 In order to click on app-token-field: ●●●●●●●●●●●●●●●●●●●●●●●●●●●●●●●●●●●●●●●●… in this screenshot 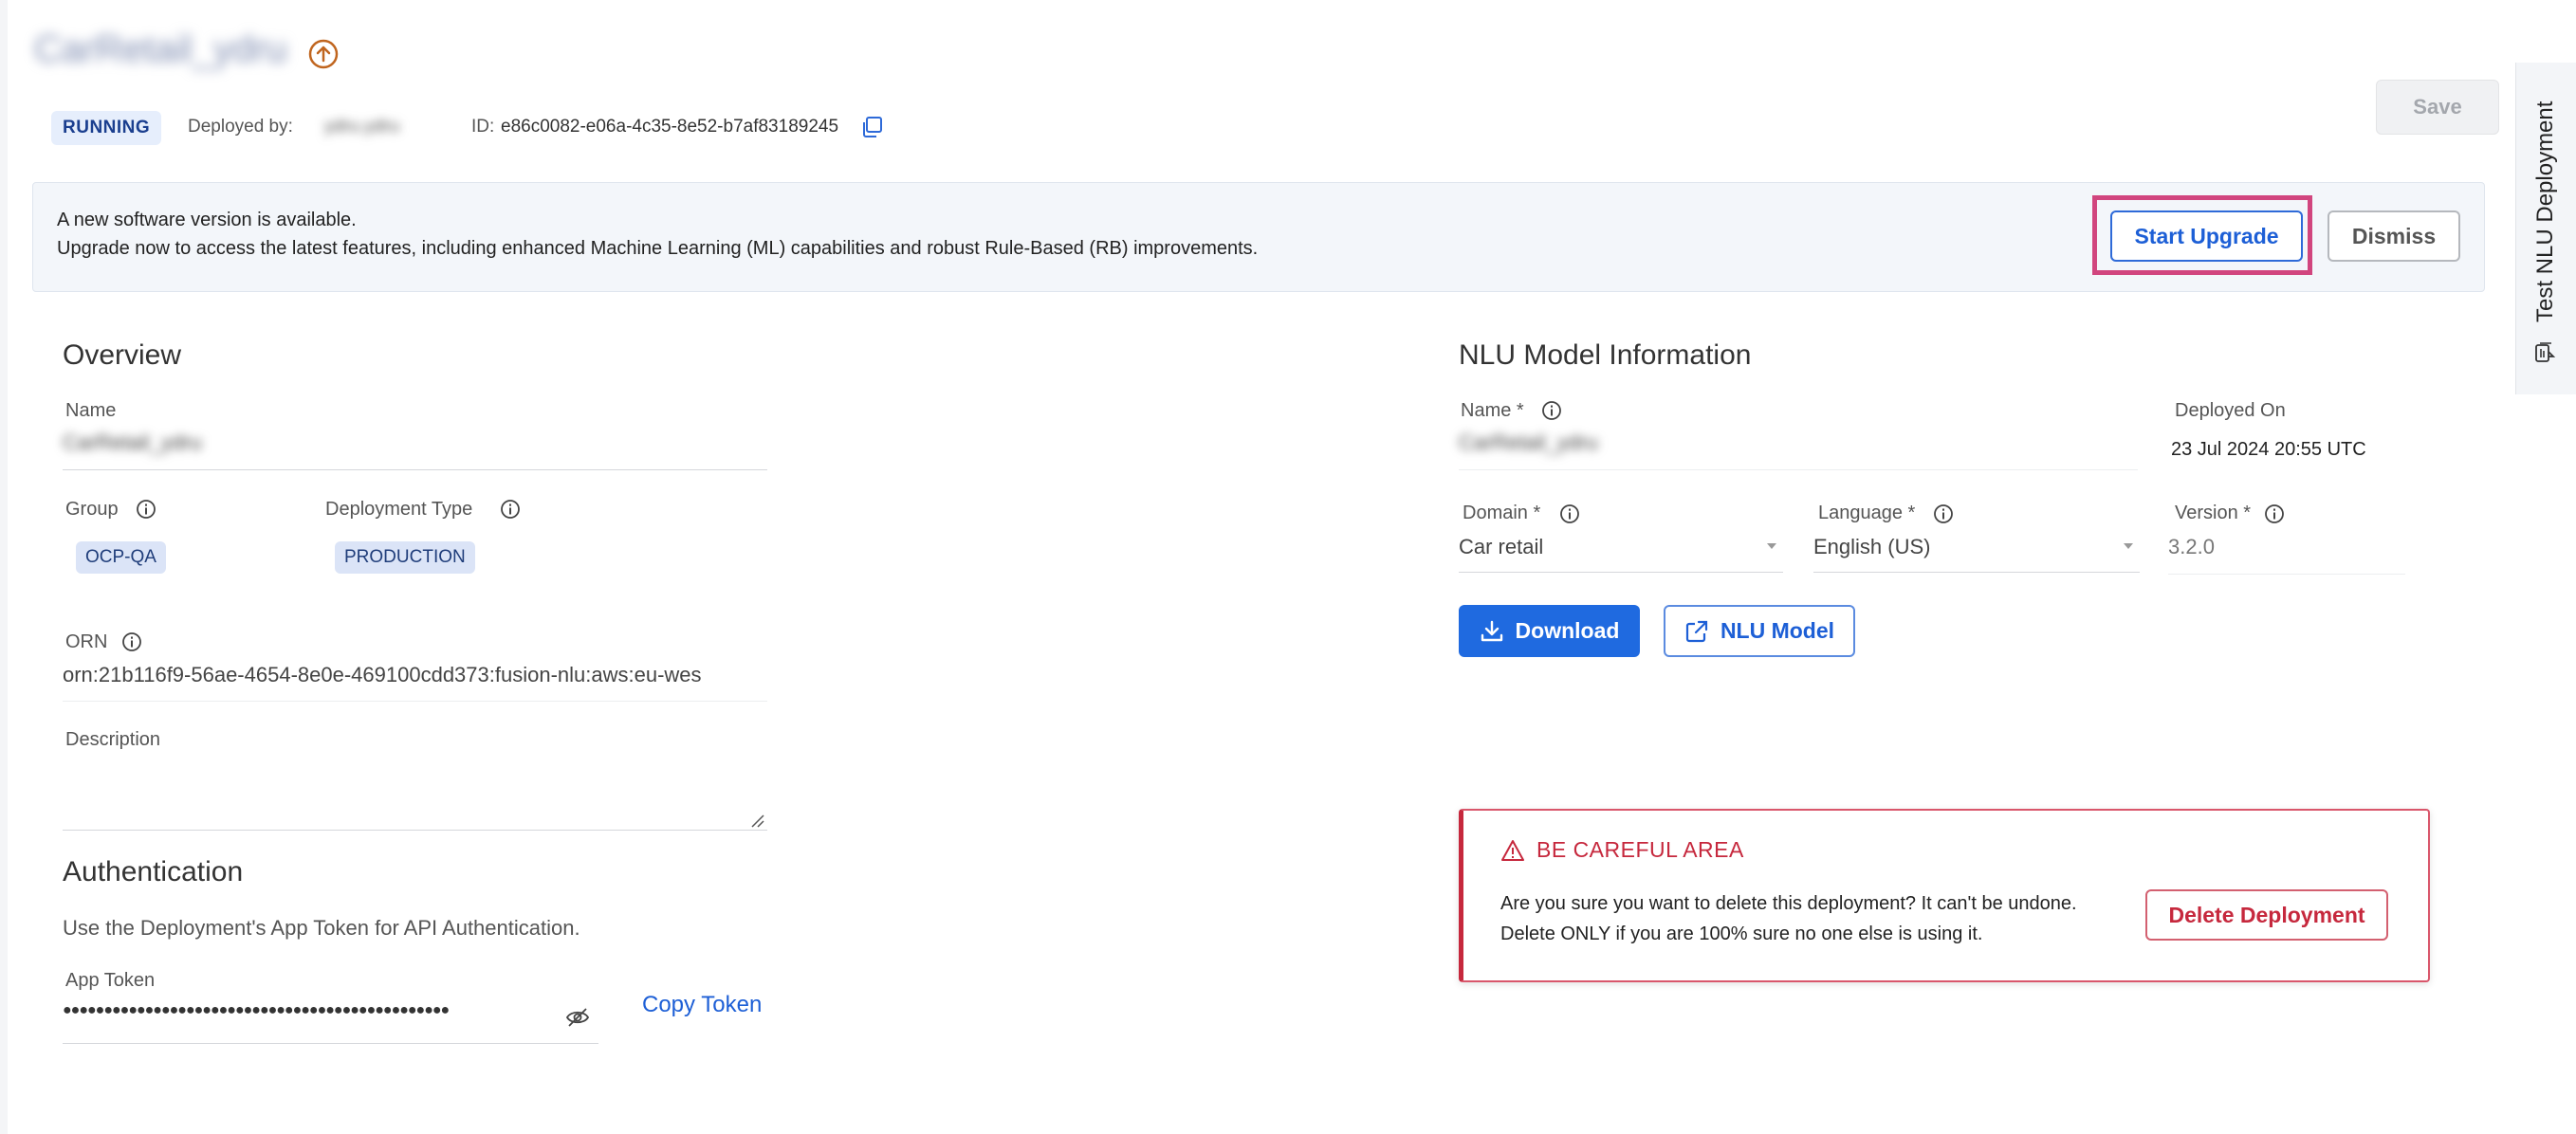, I will do `click(300, 1011)`.